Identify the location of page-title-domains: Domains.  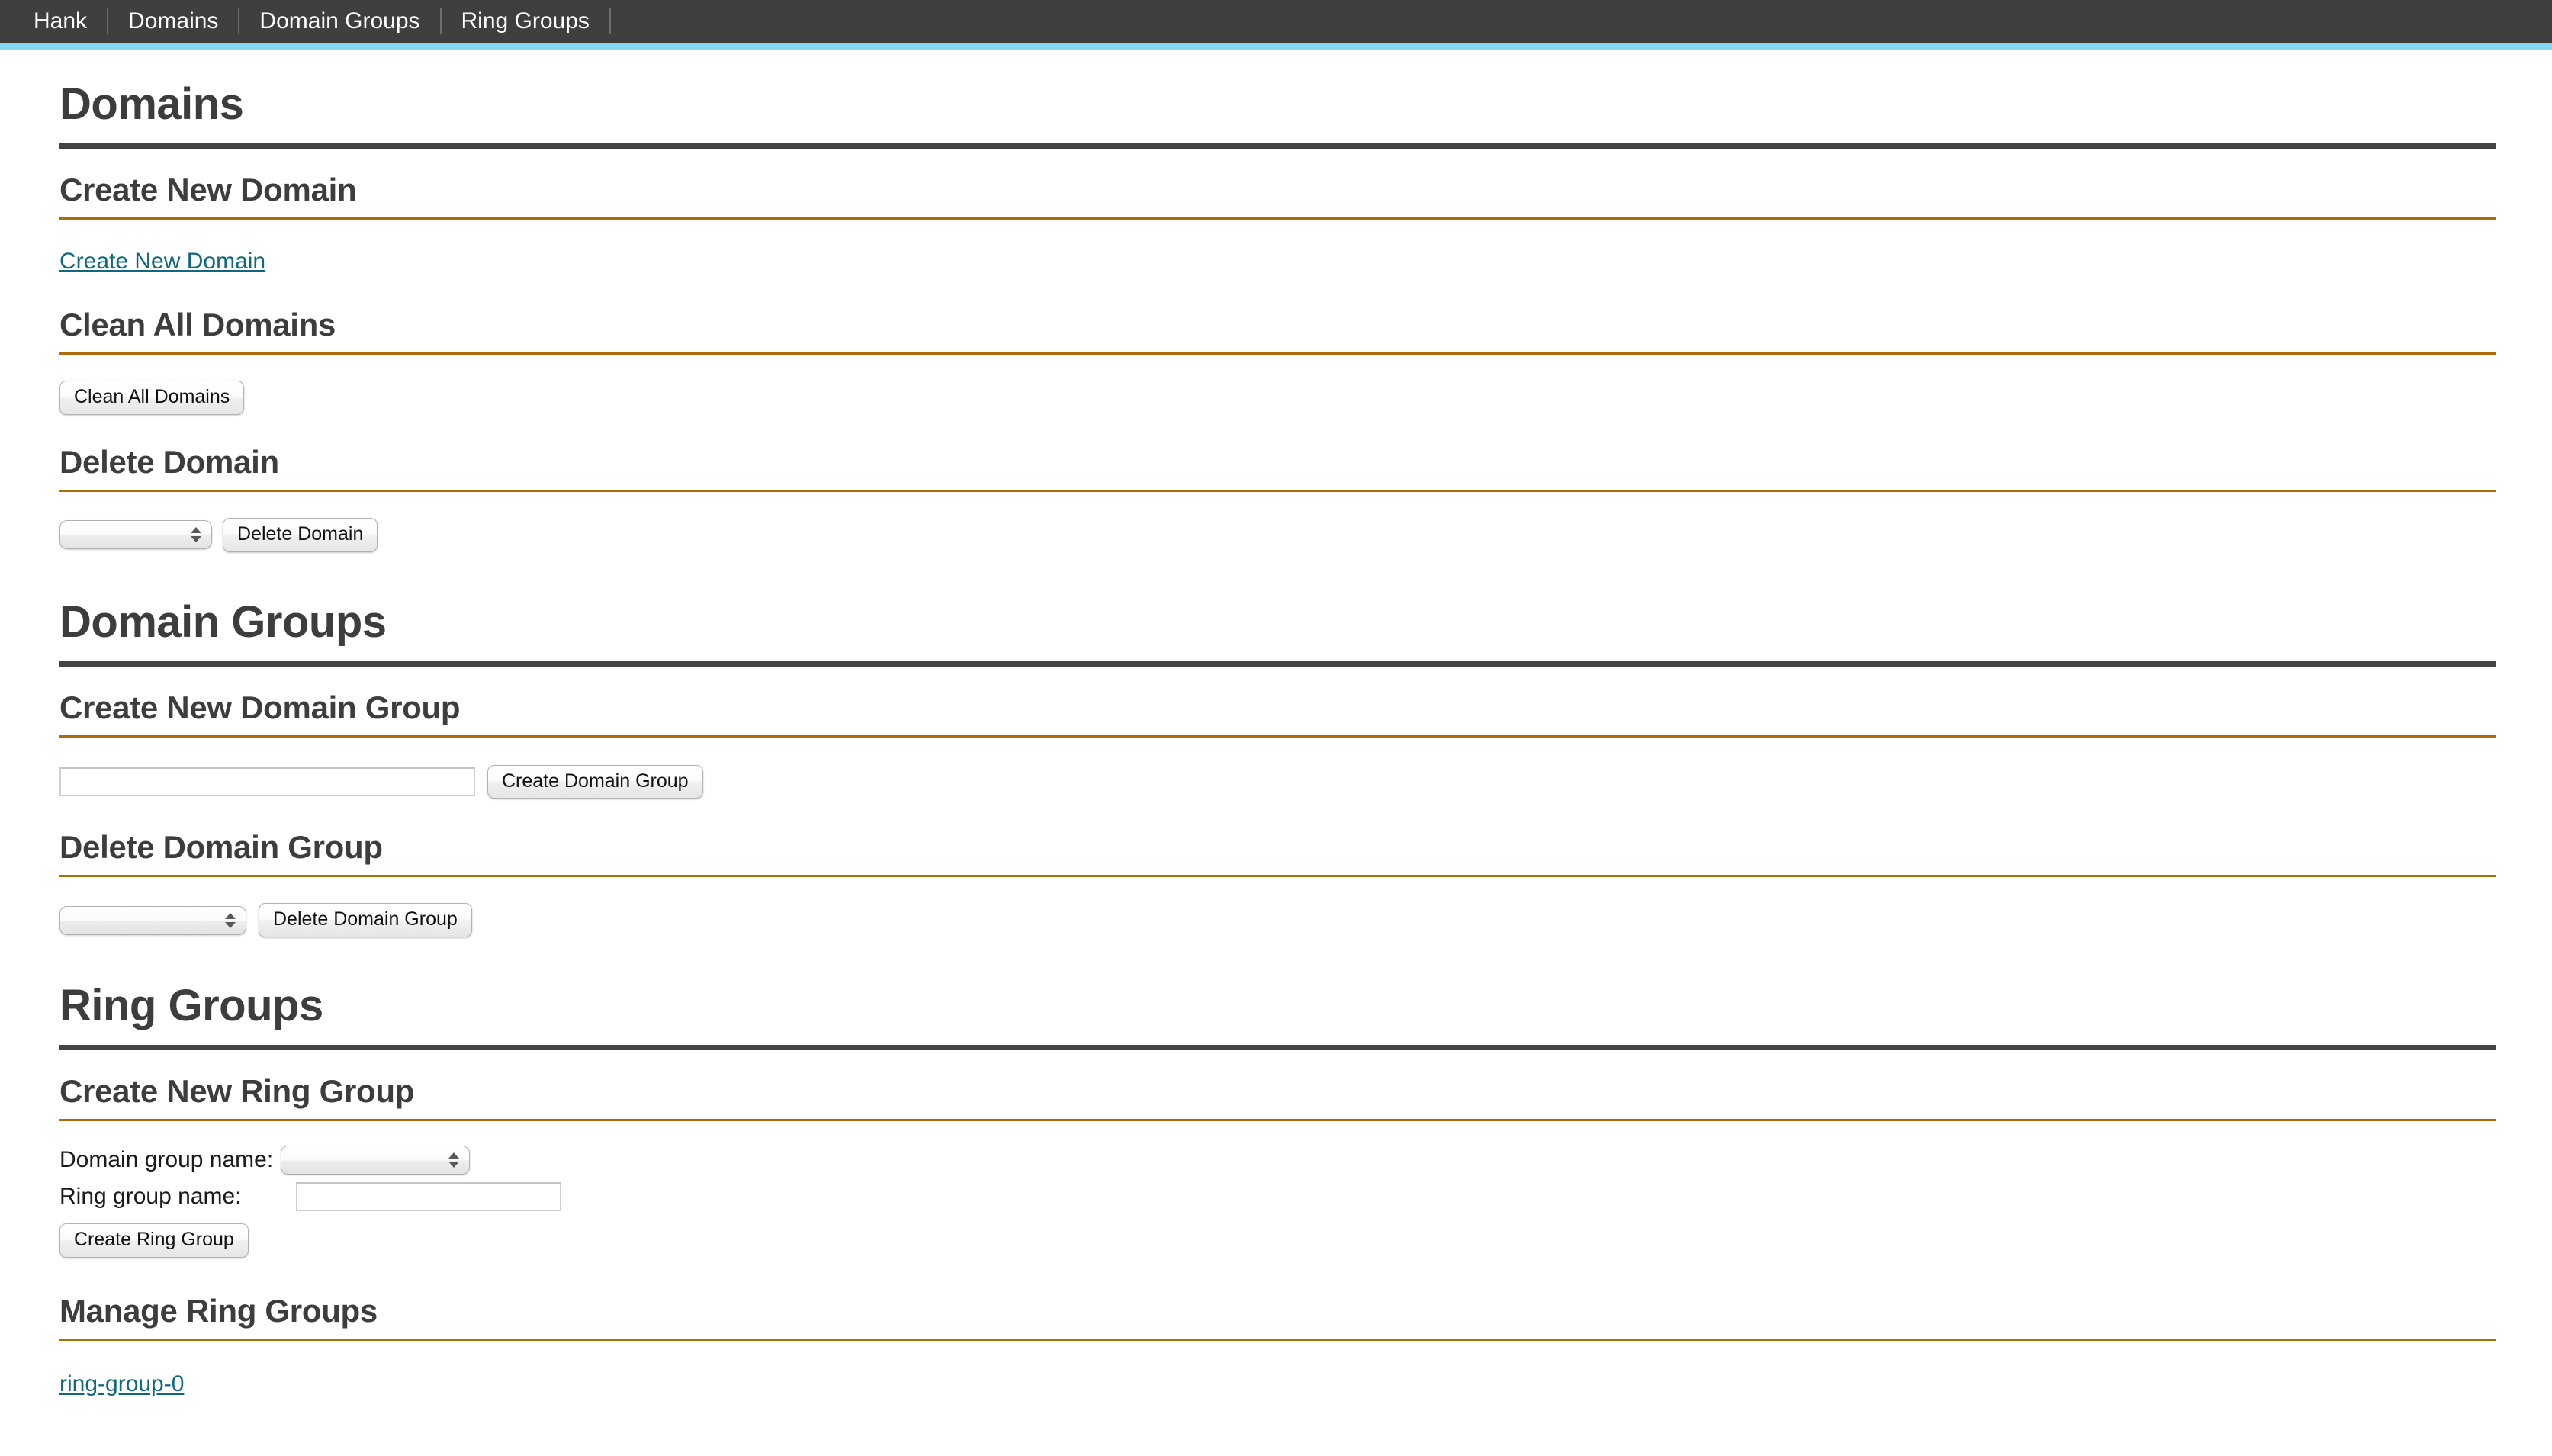
(151, 104).